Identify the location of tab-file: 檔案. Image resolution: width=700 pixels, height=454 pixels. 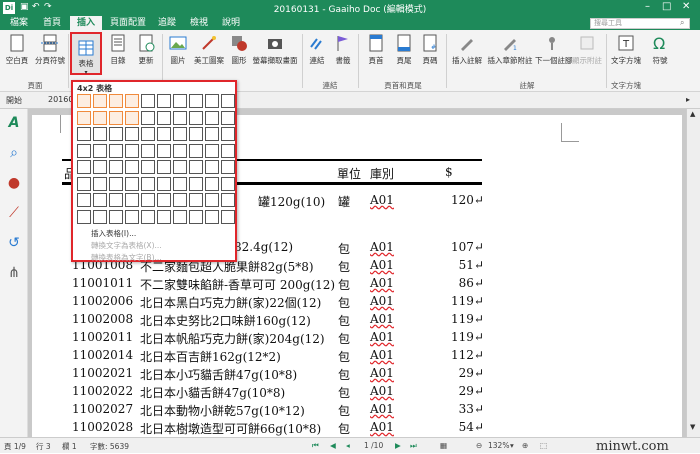
(19, 23).